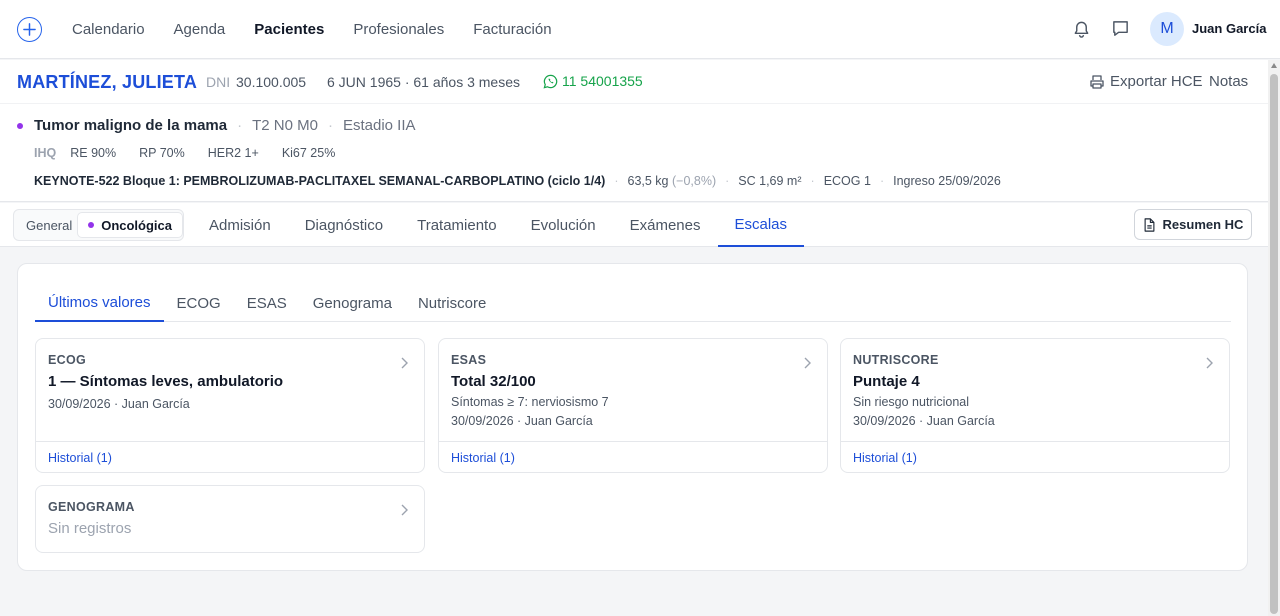 This screenshot has height=616, width=1280. What do you see at coordinates (530, 402) in the screenshot?
I see `card-detail: Síntomas ≥ 7: nerviosismo 7` at bounding box center [530, 402].